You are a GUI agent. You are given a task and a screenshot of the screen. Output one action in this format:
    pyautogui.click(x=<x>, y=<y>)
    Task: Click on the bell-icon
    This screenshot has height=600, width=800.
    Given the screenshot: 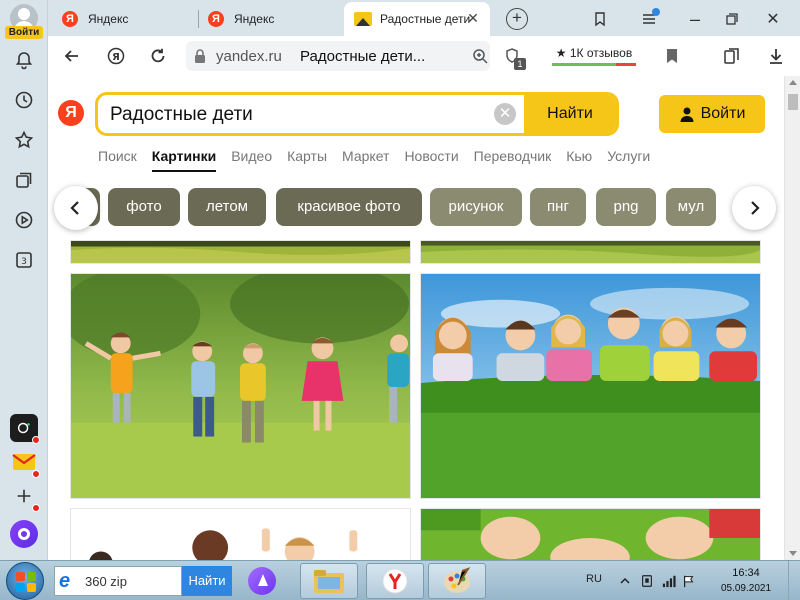 What is the action you would take?
    pyautogui.click(x=24, y=60)
    